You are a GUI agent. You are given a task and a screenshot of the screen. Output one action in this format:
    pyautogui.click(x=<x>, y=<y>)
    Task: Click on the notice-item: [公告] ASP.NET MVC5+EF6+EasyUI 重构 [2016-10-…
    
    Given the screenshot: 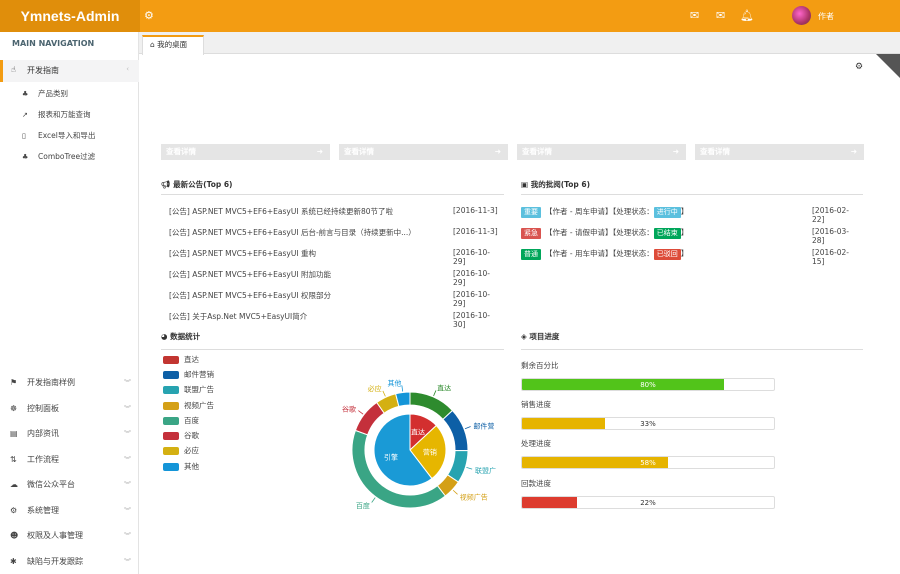 What is the action you would take?
    pyautogui.click(x=334, y=257)
    